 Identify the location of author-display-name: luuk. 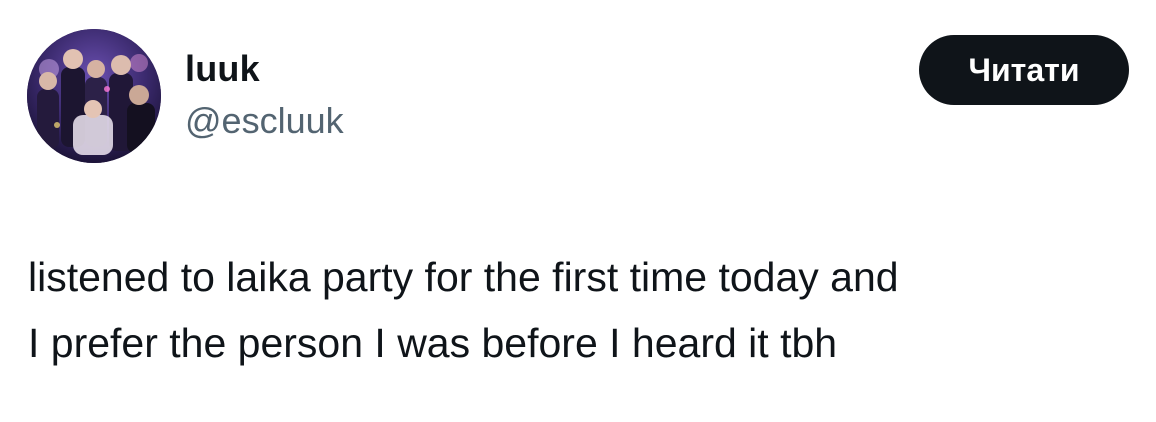
(264, 69).